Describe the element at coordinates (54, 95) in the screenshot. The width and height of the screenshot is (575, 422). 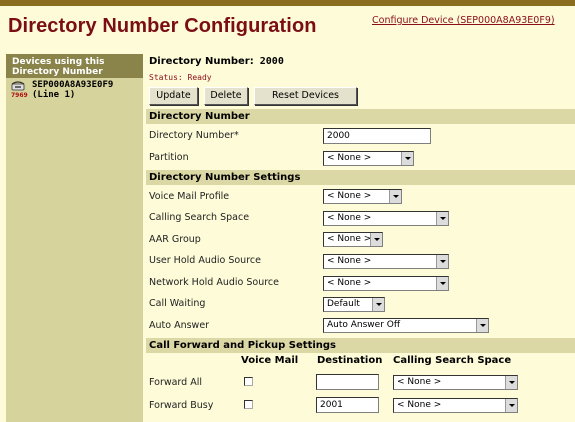
I see `device-line: (Line 1)` at that location.